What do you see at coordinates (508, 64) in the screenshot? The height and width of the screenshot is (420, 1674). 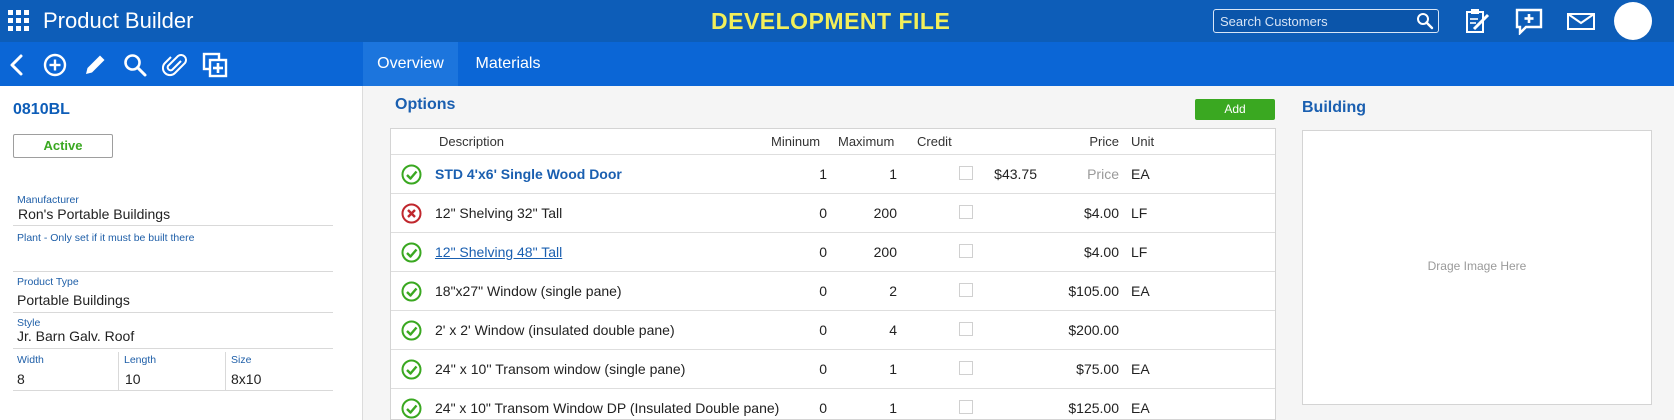 I see `tab-materials: Materials` at bounding box center [508, 64].